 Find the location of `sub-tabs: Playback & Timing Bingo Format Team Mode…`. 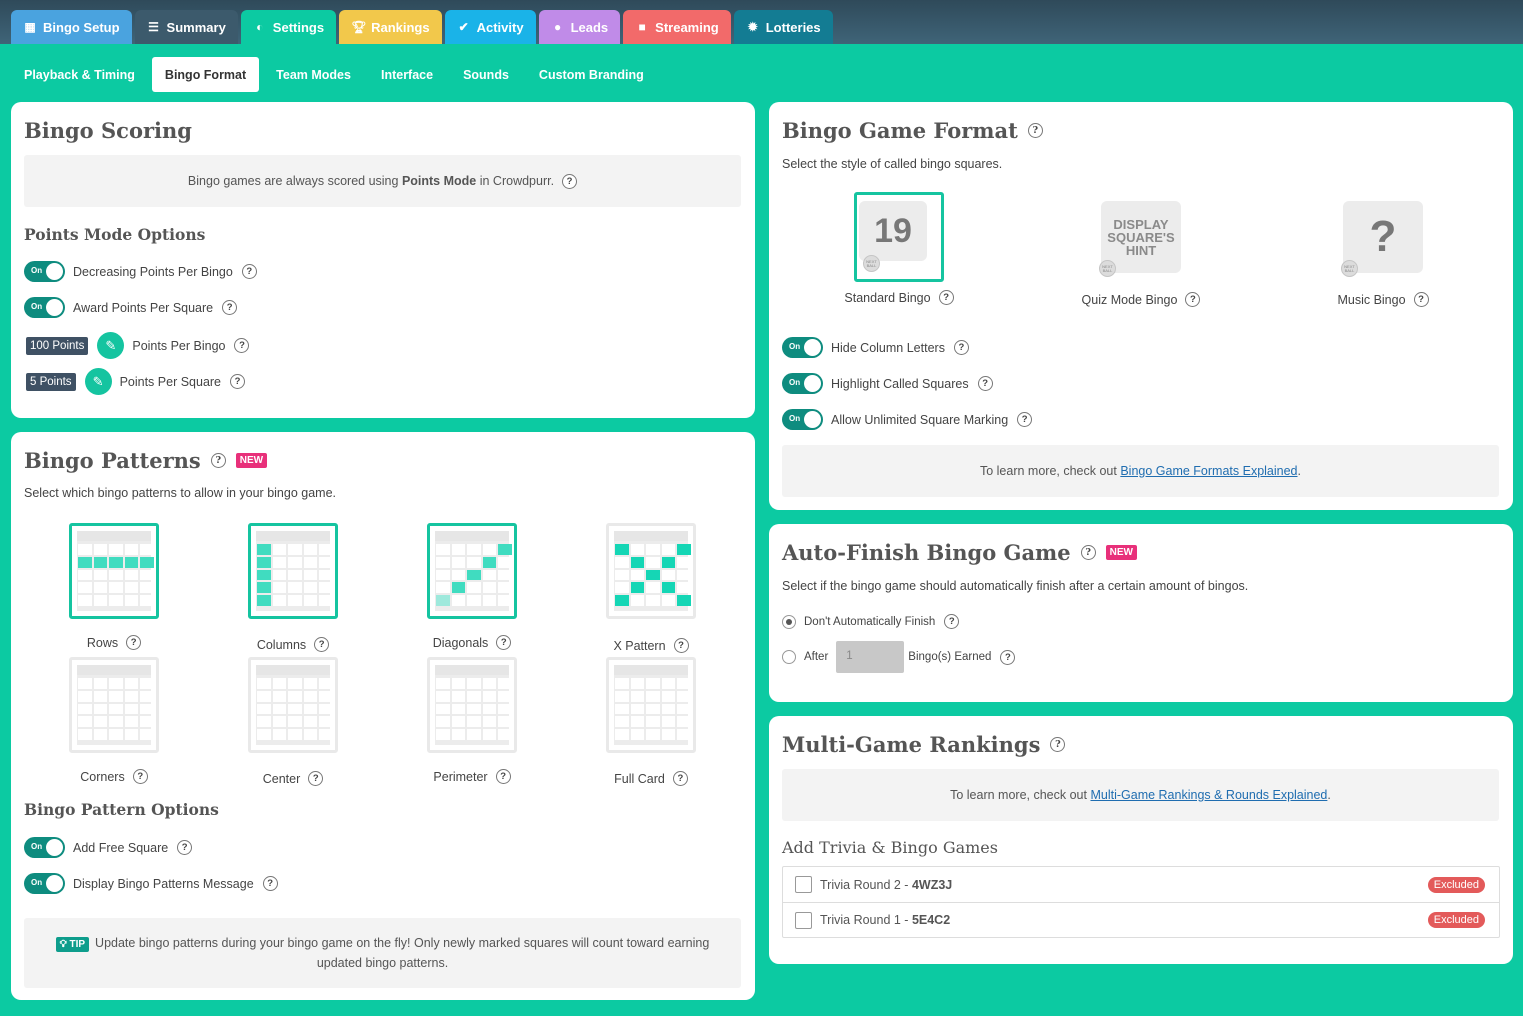

sub-tabs: Playback & Timing Bingo Format Team Mode… is located at coordinates (334, 74).